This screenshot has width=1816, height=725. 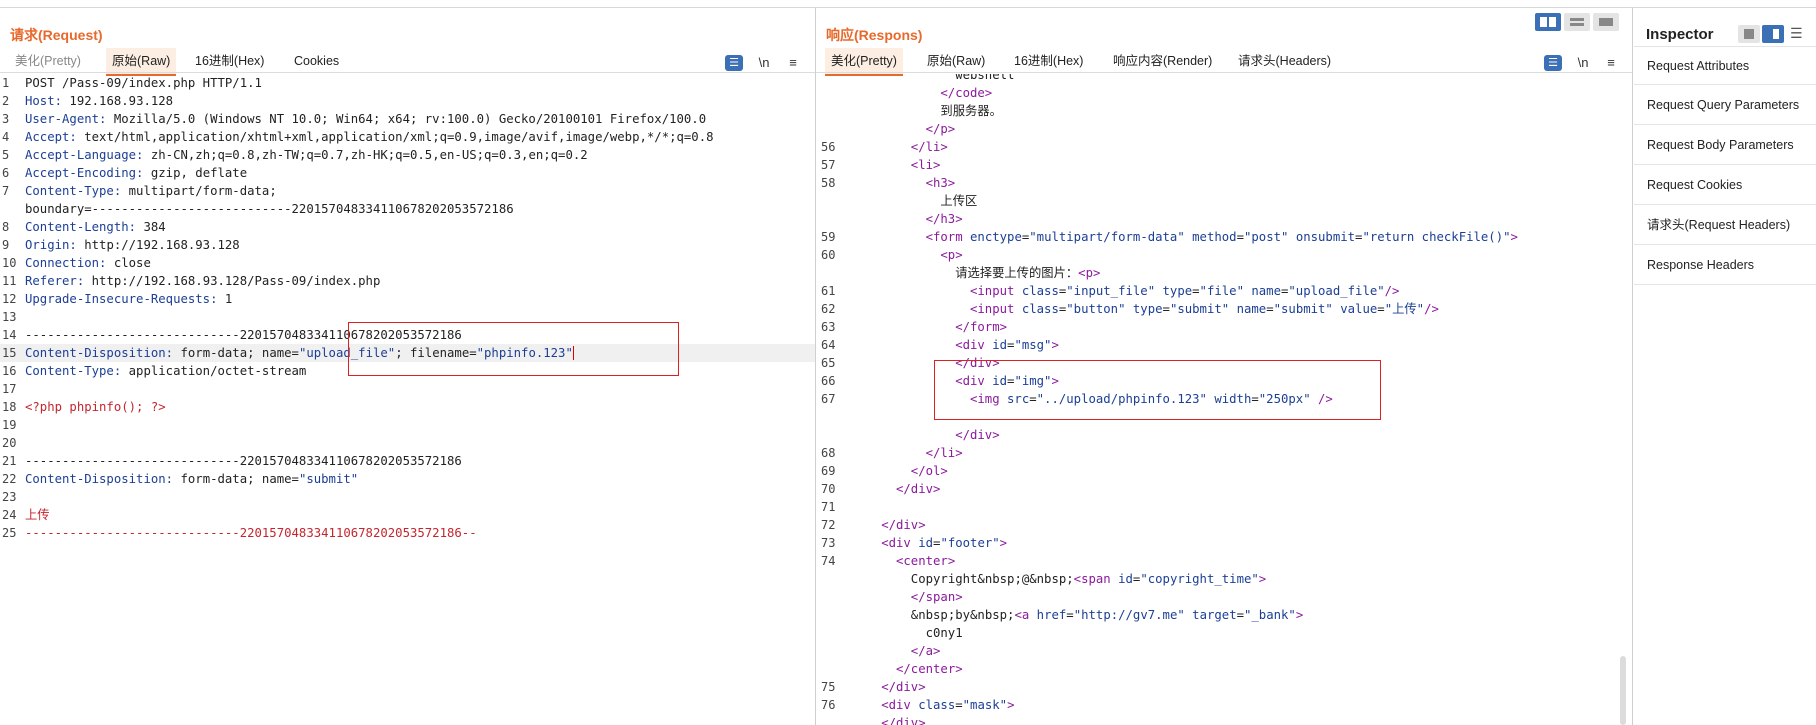 I want to click on stacked-view-icon, so click(x=1577, y=22).